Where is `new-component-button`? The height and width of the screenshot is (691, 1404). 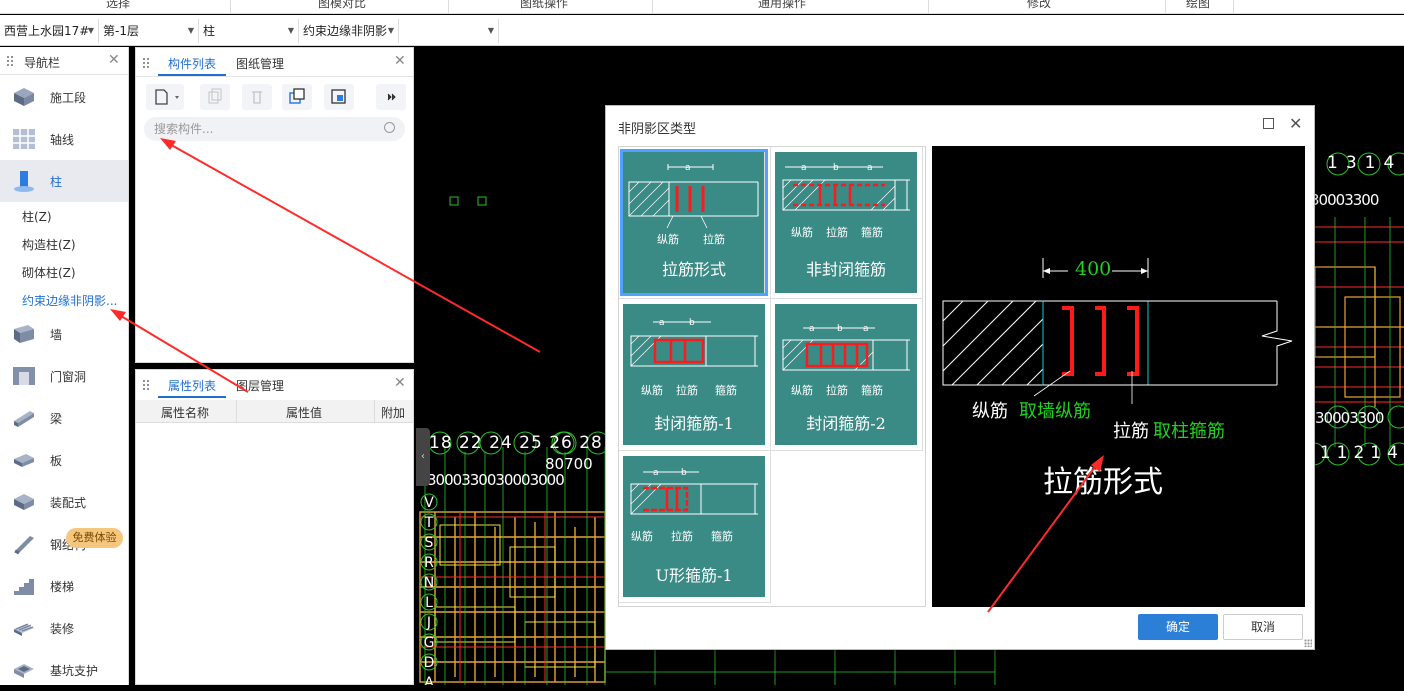
new-component-button is located at coordinates (165, 97).